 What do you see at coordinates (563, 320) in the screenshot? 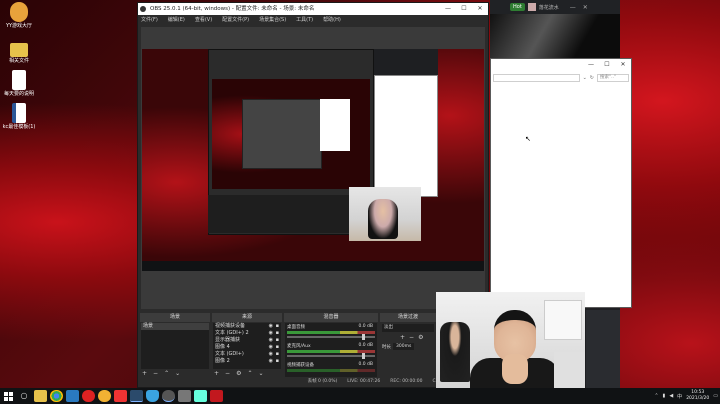
I see `webcam-window-frame` at bounding box center [563, 320].